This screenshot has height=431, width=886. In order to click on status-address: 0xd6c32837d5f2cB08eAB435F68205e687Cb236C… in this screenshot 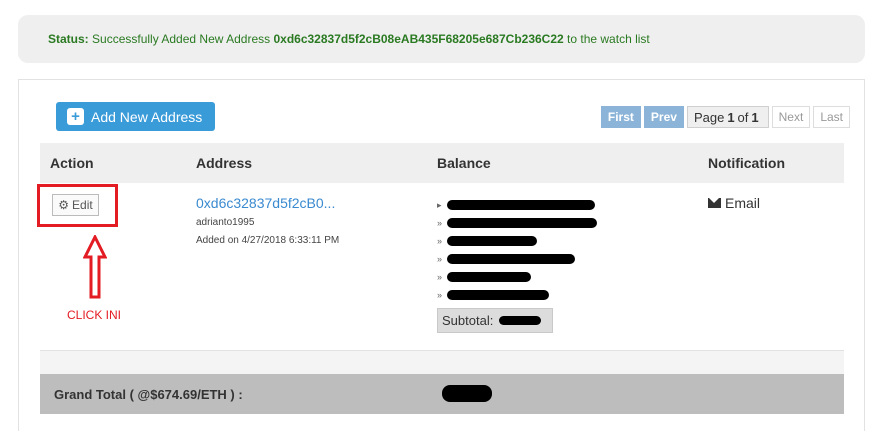, I will do `click(418, 39)`.